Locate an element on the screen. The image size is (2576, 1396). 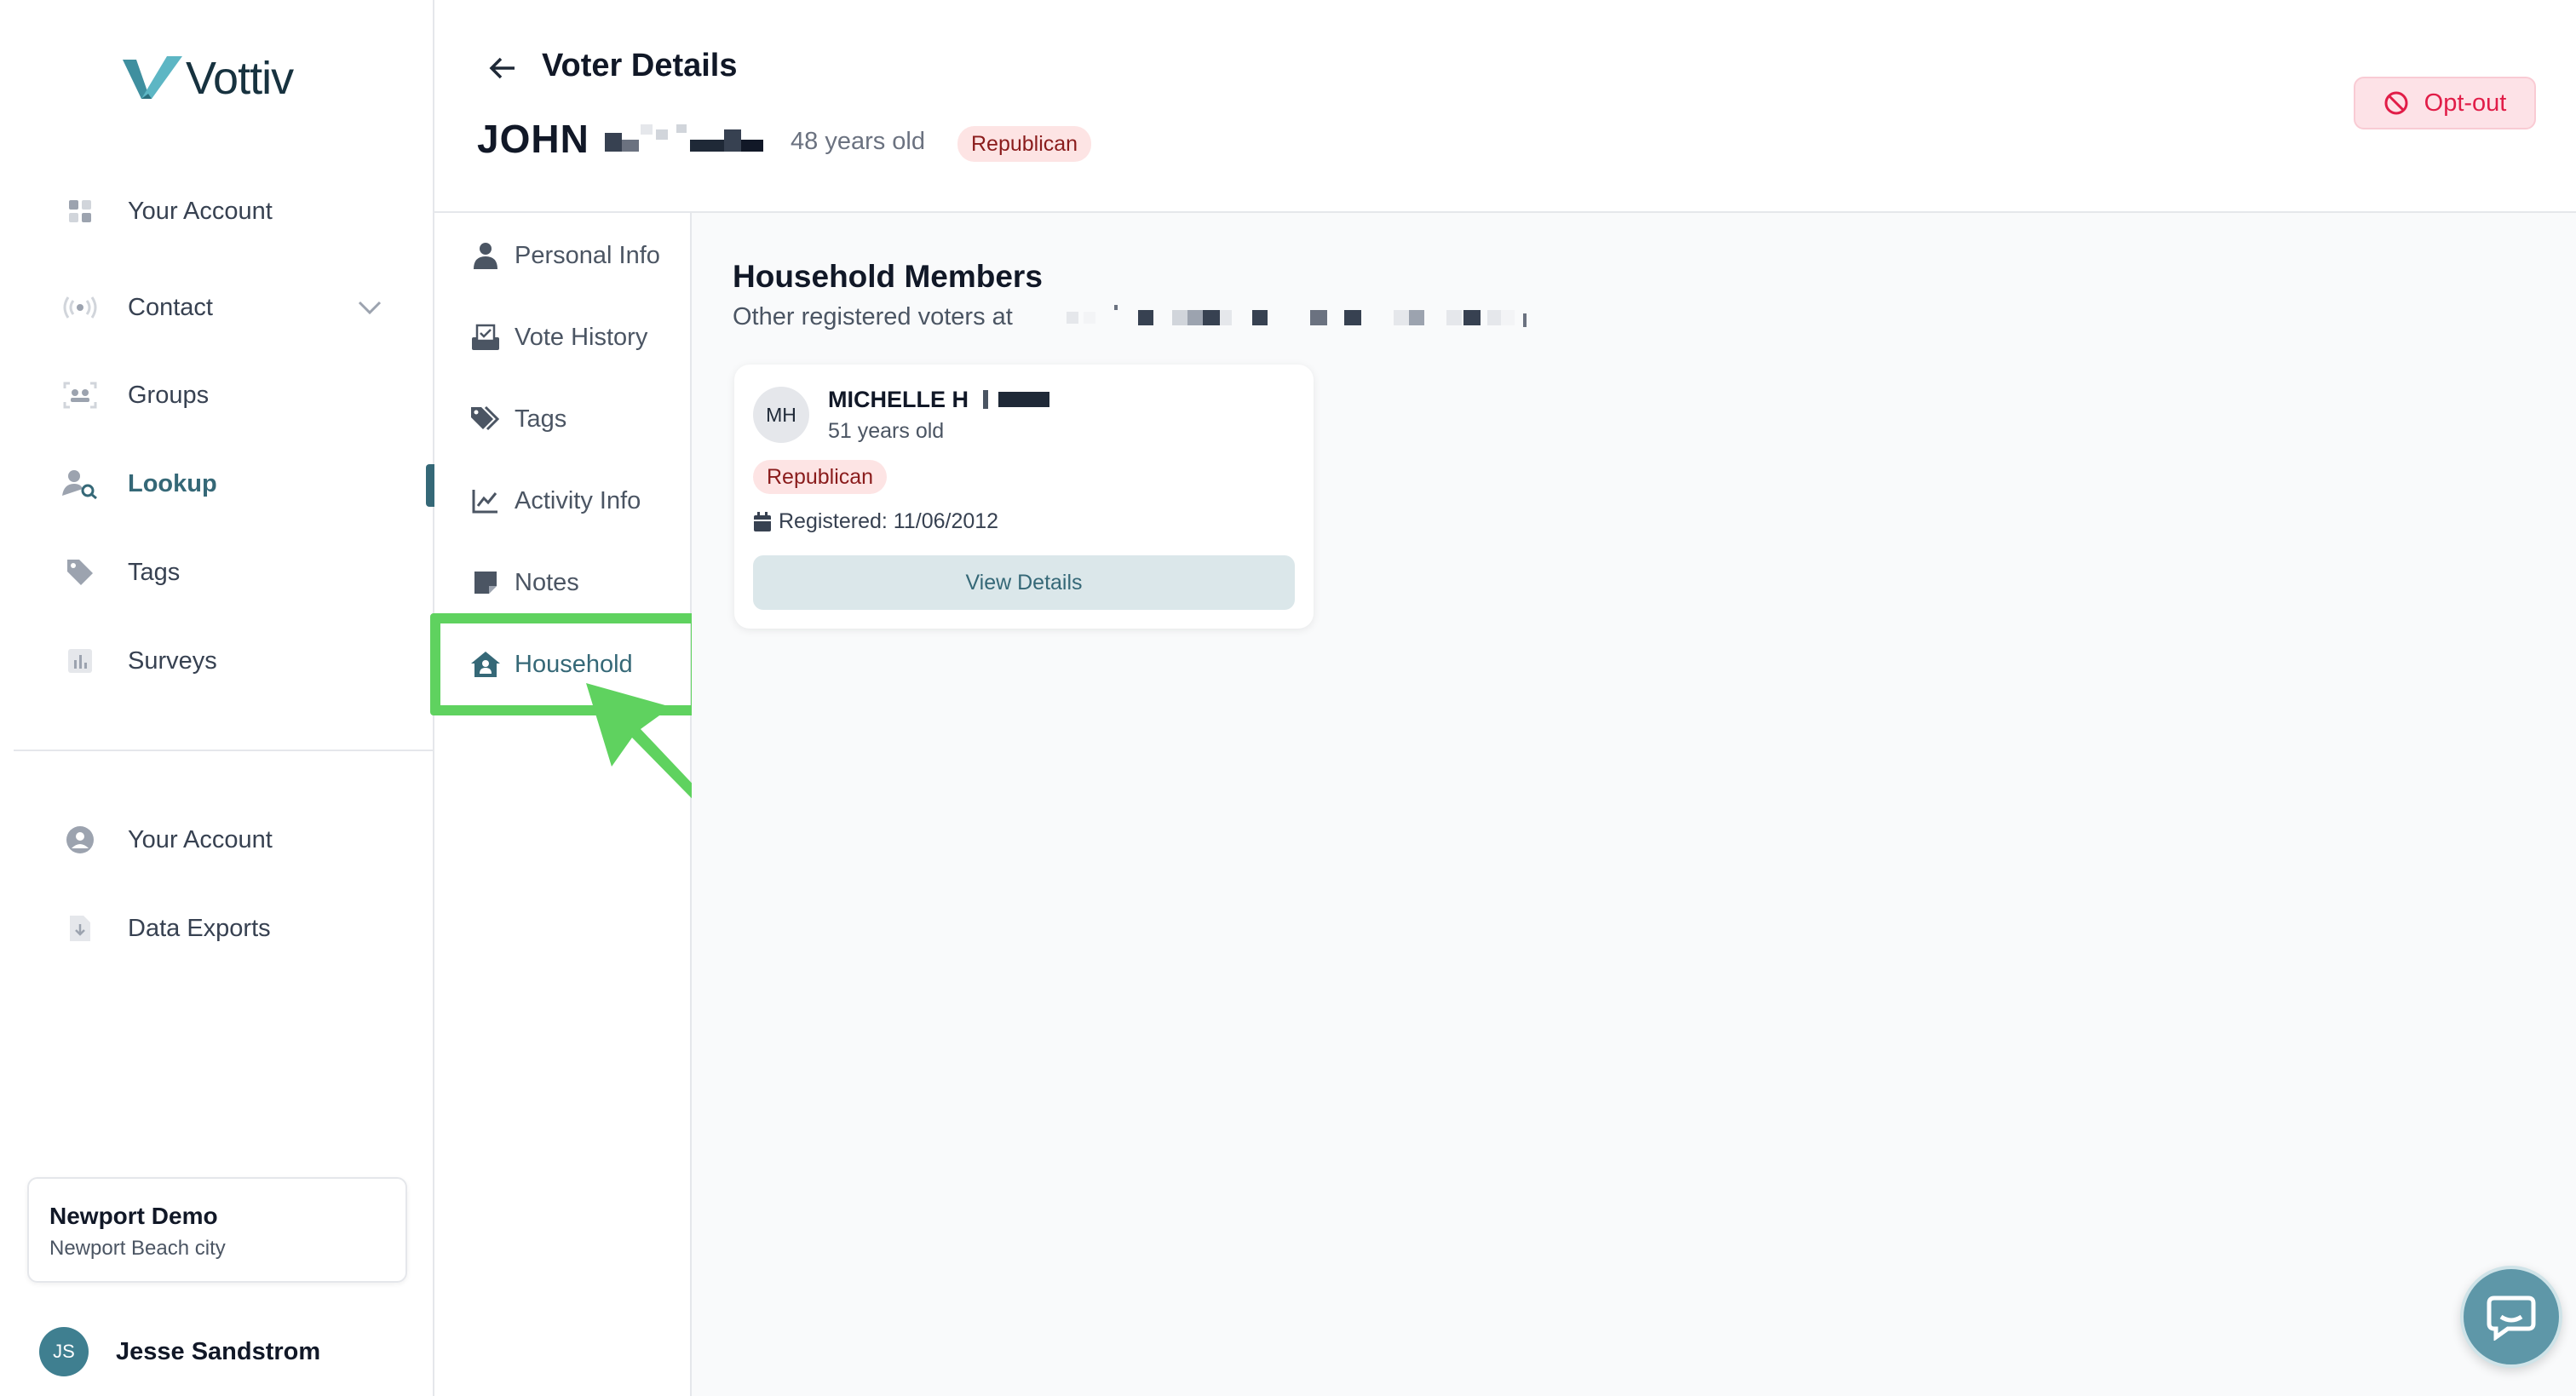
chevron-down-icon is located at coordinates (370, 309).